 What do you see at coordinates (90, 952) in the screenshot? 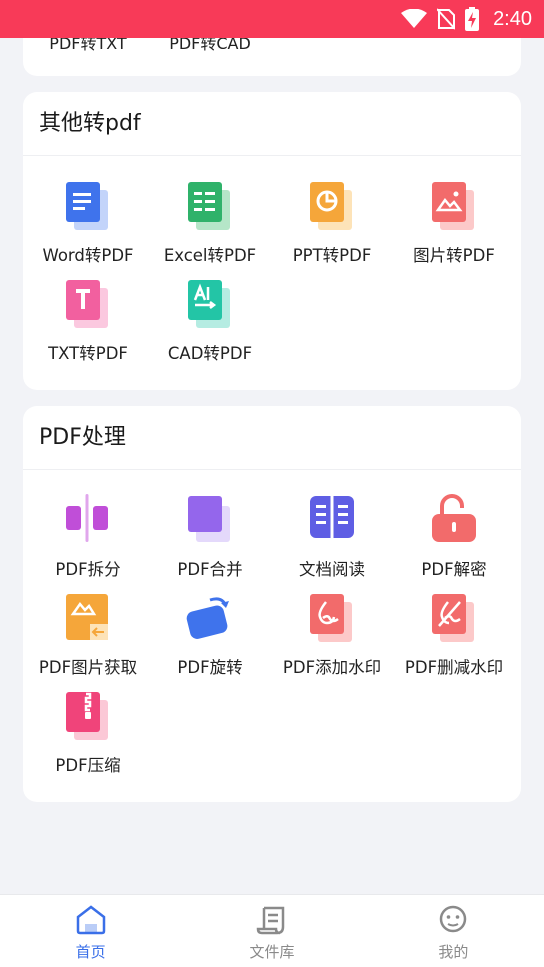
I see `tab-label: 首页` at bounding box center [90, 952].